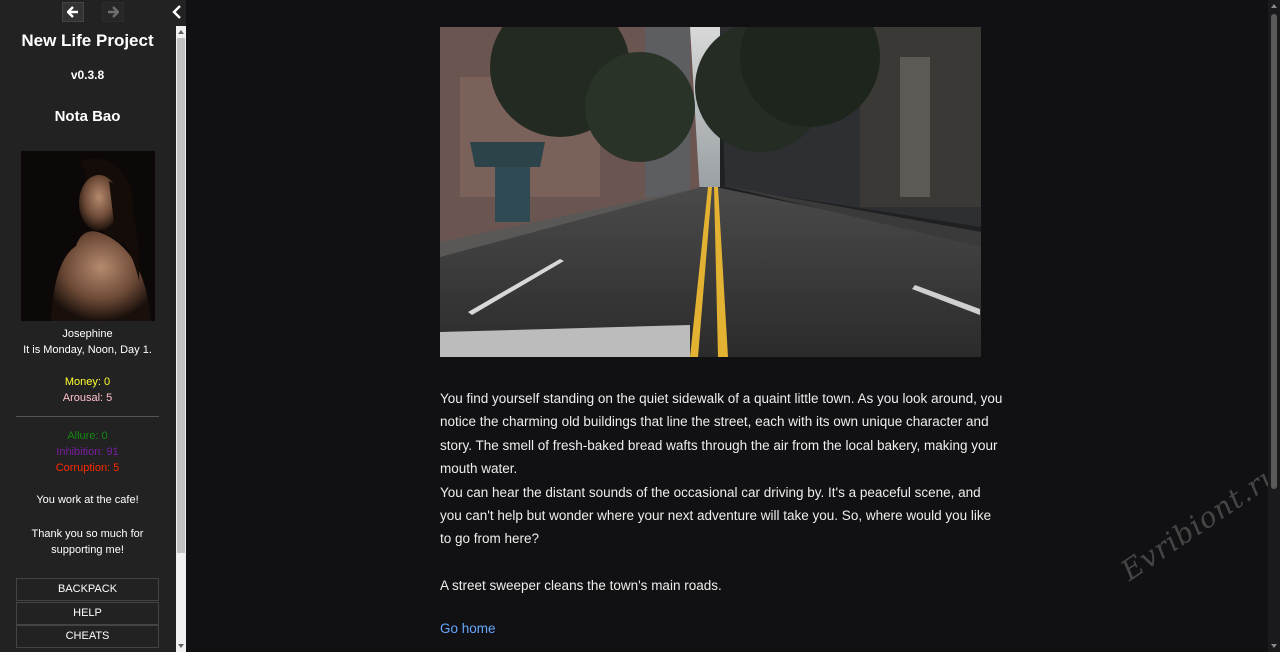  I want to click on time-text: It is Monday, Noon, Day 1., so click(87, 350).